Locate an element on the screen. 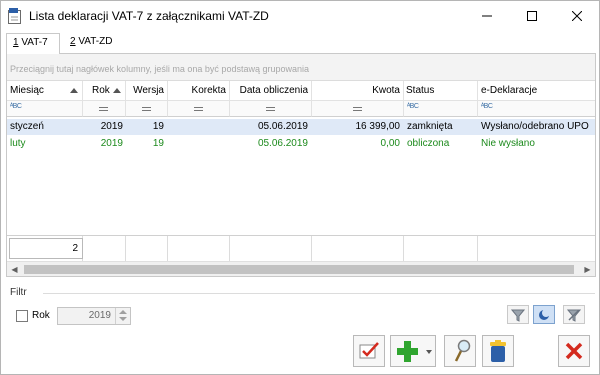 The image size is (600, 375). col-header-kwota: Kwota is located at coordinates (358, 91).